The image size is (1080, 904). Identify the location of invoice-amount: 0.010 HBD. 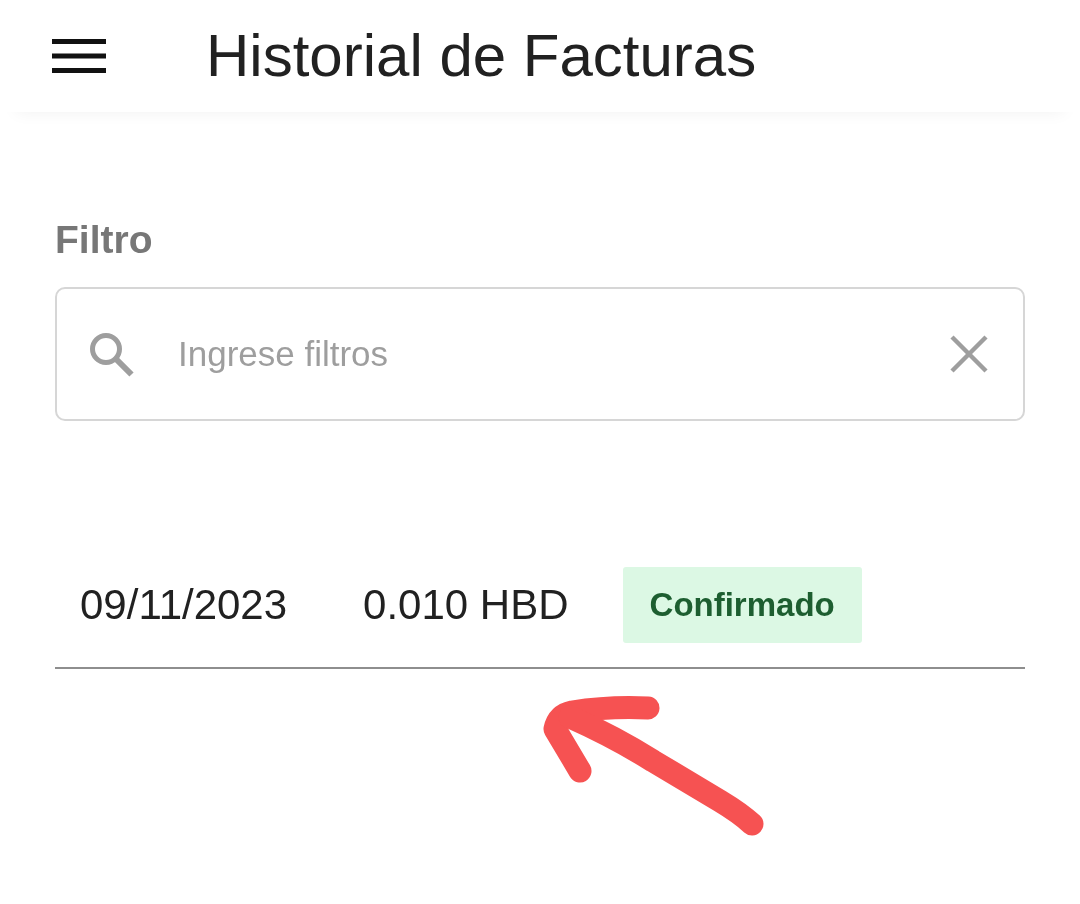
(466, 605).